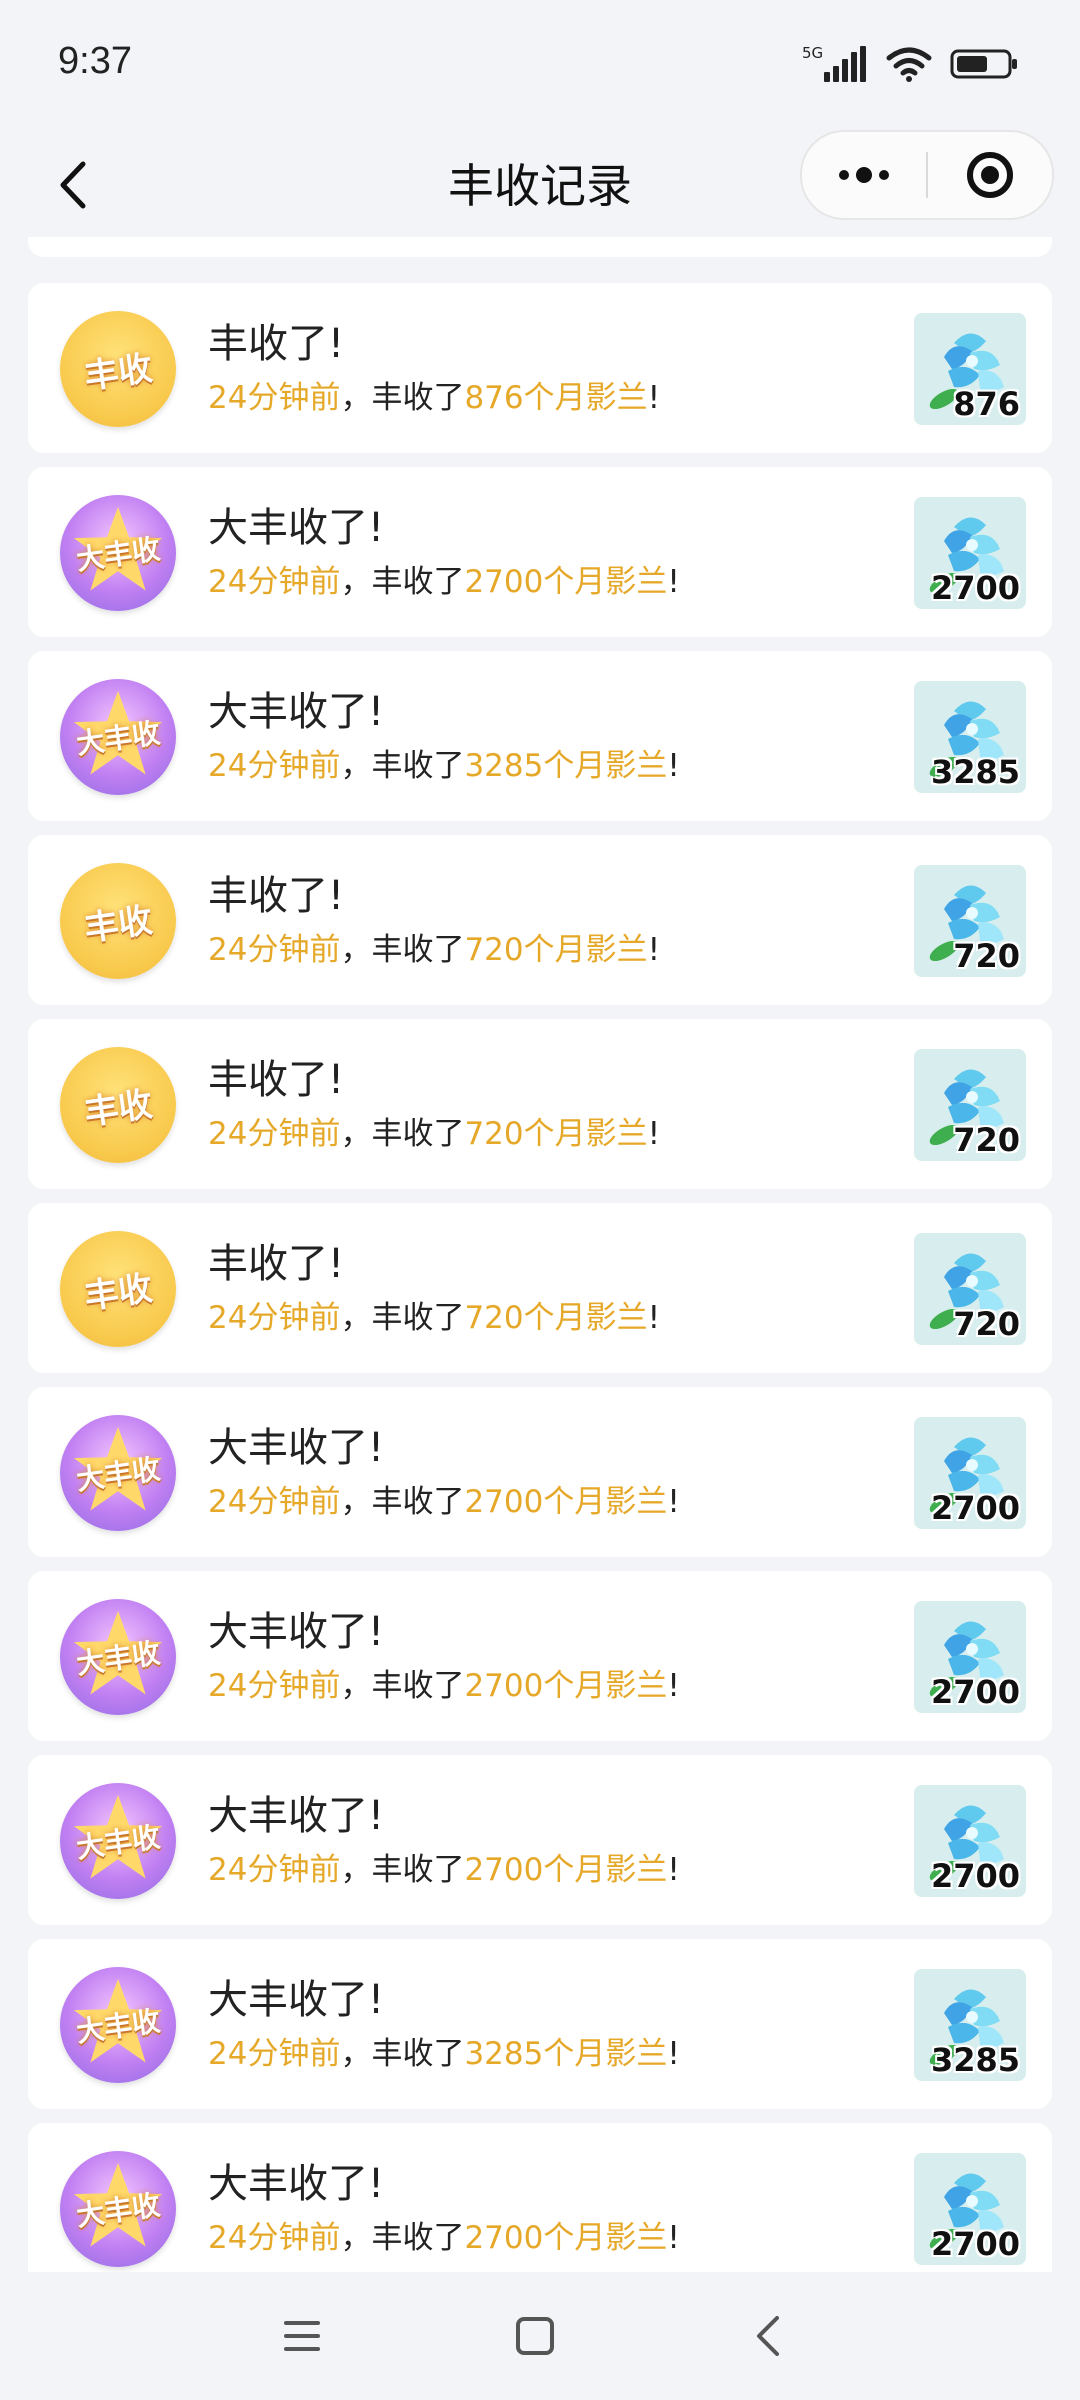  I want to click on network-label: 5G, so click(812, 53).